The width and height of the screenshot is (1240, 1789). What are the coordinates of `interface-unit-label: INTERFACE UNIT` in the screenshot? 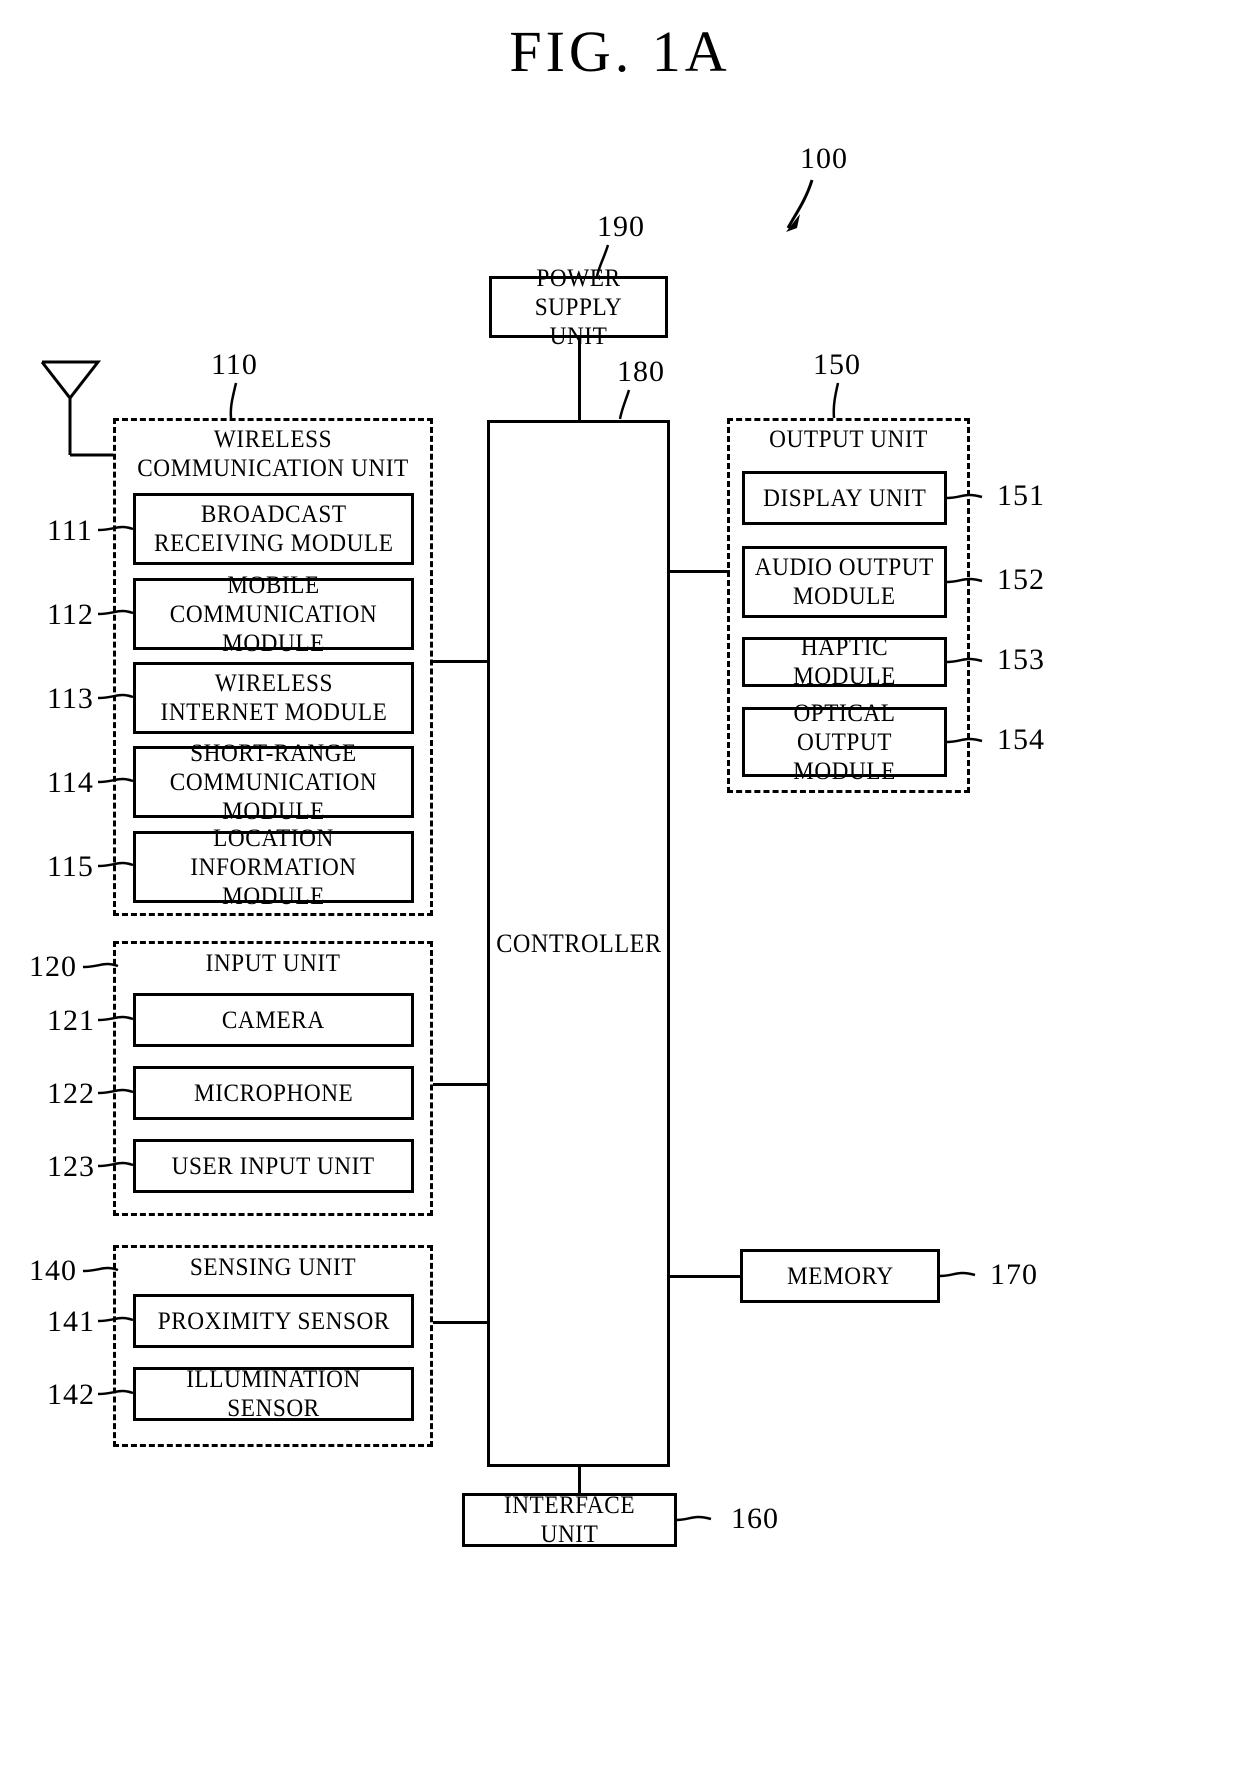 It's located at (569, 1520).